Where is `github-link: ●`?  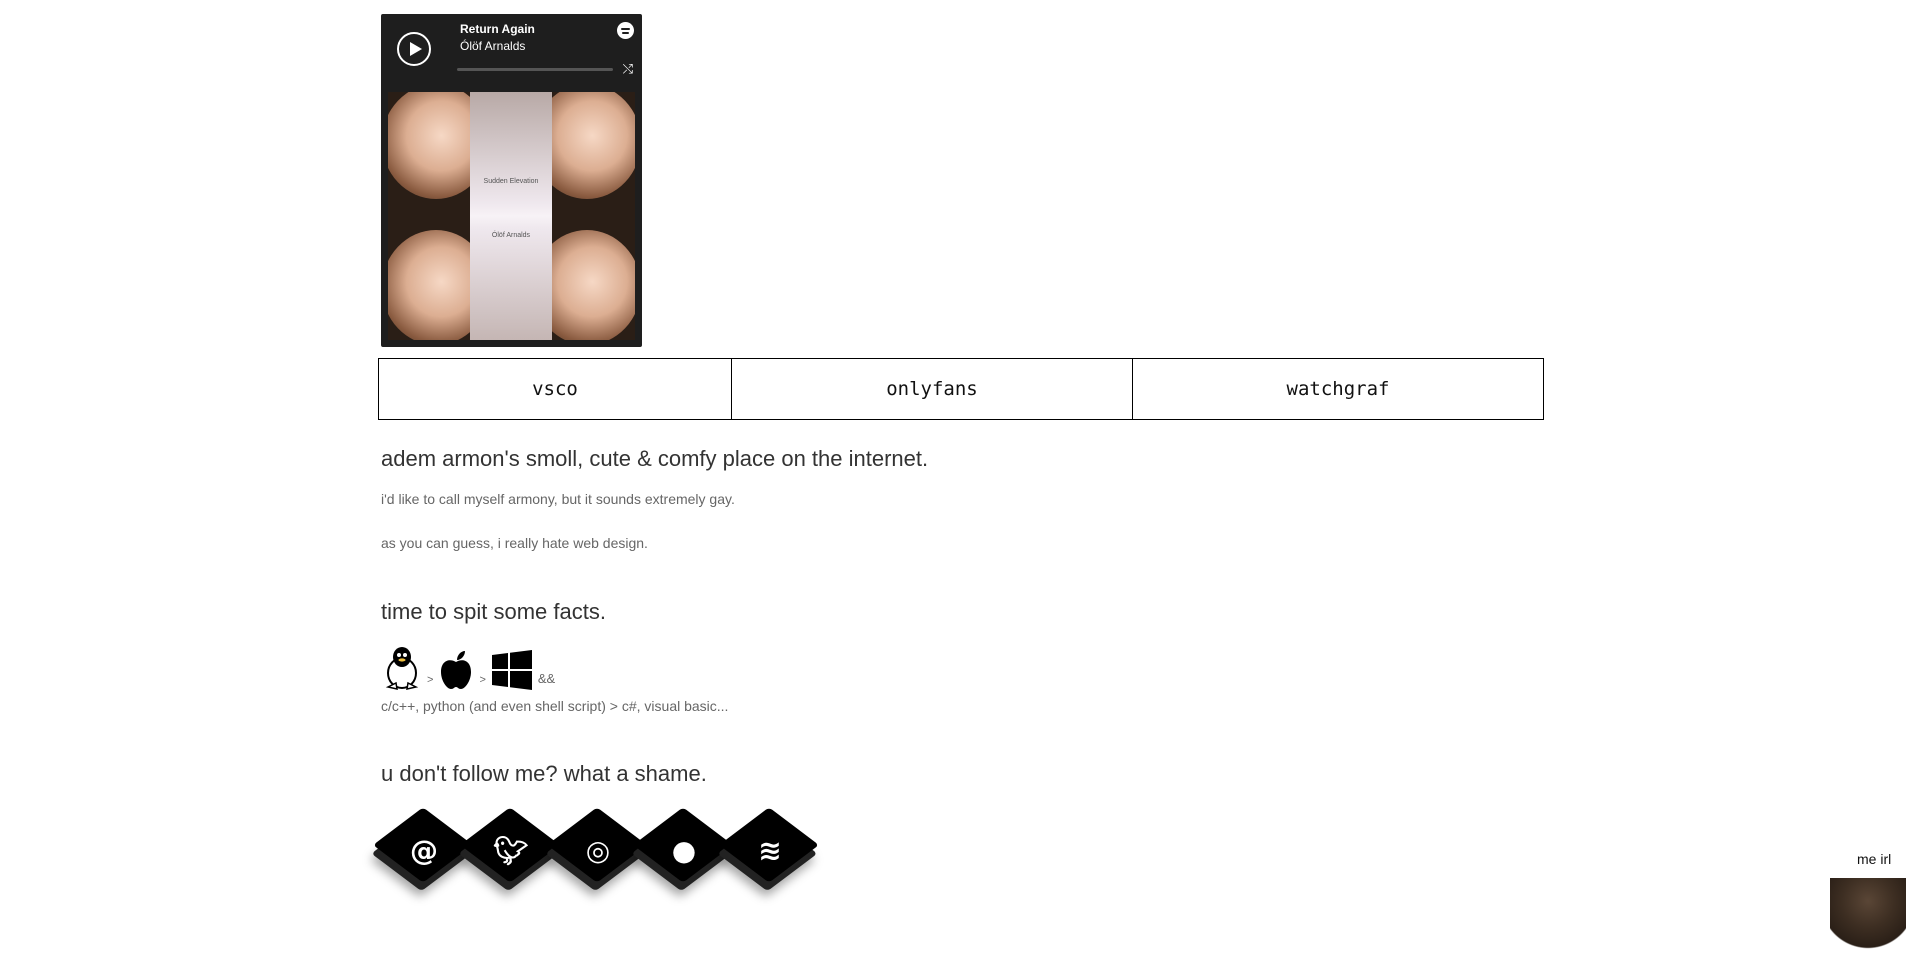 github-link: ● is located at coordinates (683, 850).